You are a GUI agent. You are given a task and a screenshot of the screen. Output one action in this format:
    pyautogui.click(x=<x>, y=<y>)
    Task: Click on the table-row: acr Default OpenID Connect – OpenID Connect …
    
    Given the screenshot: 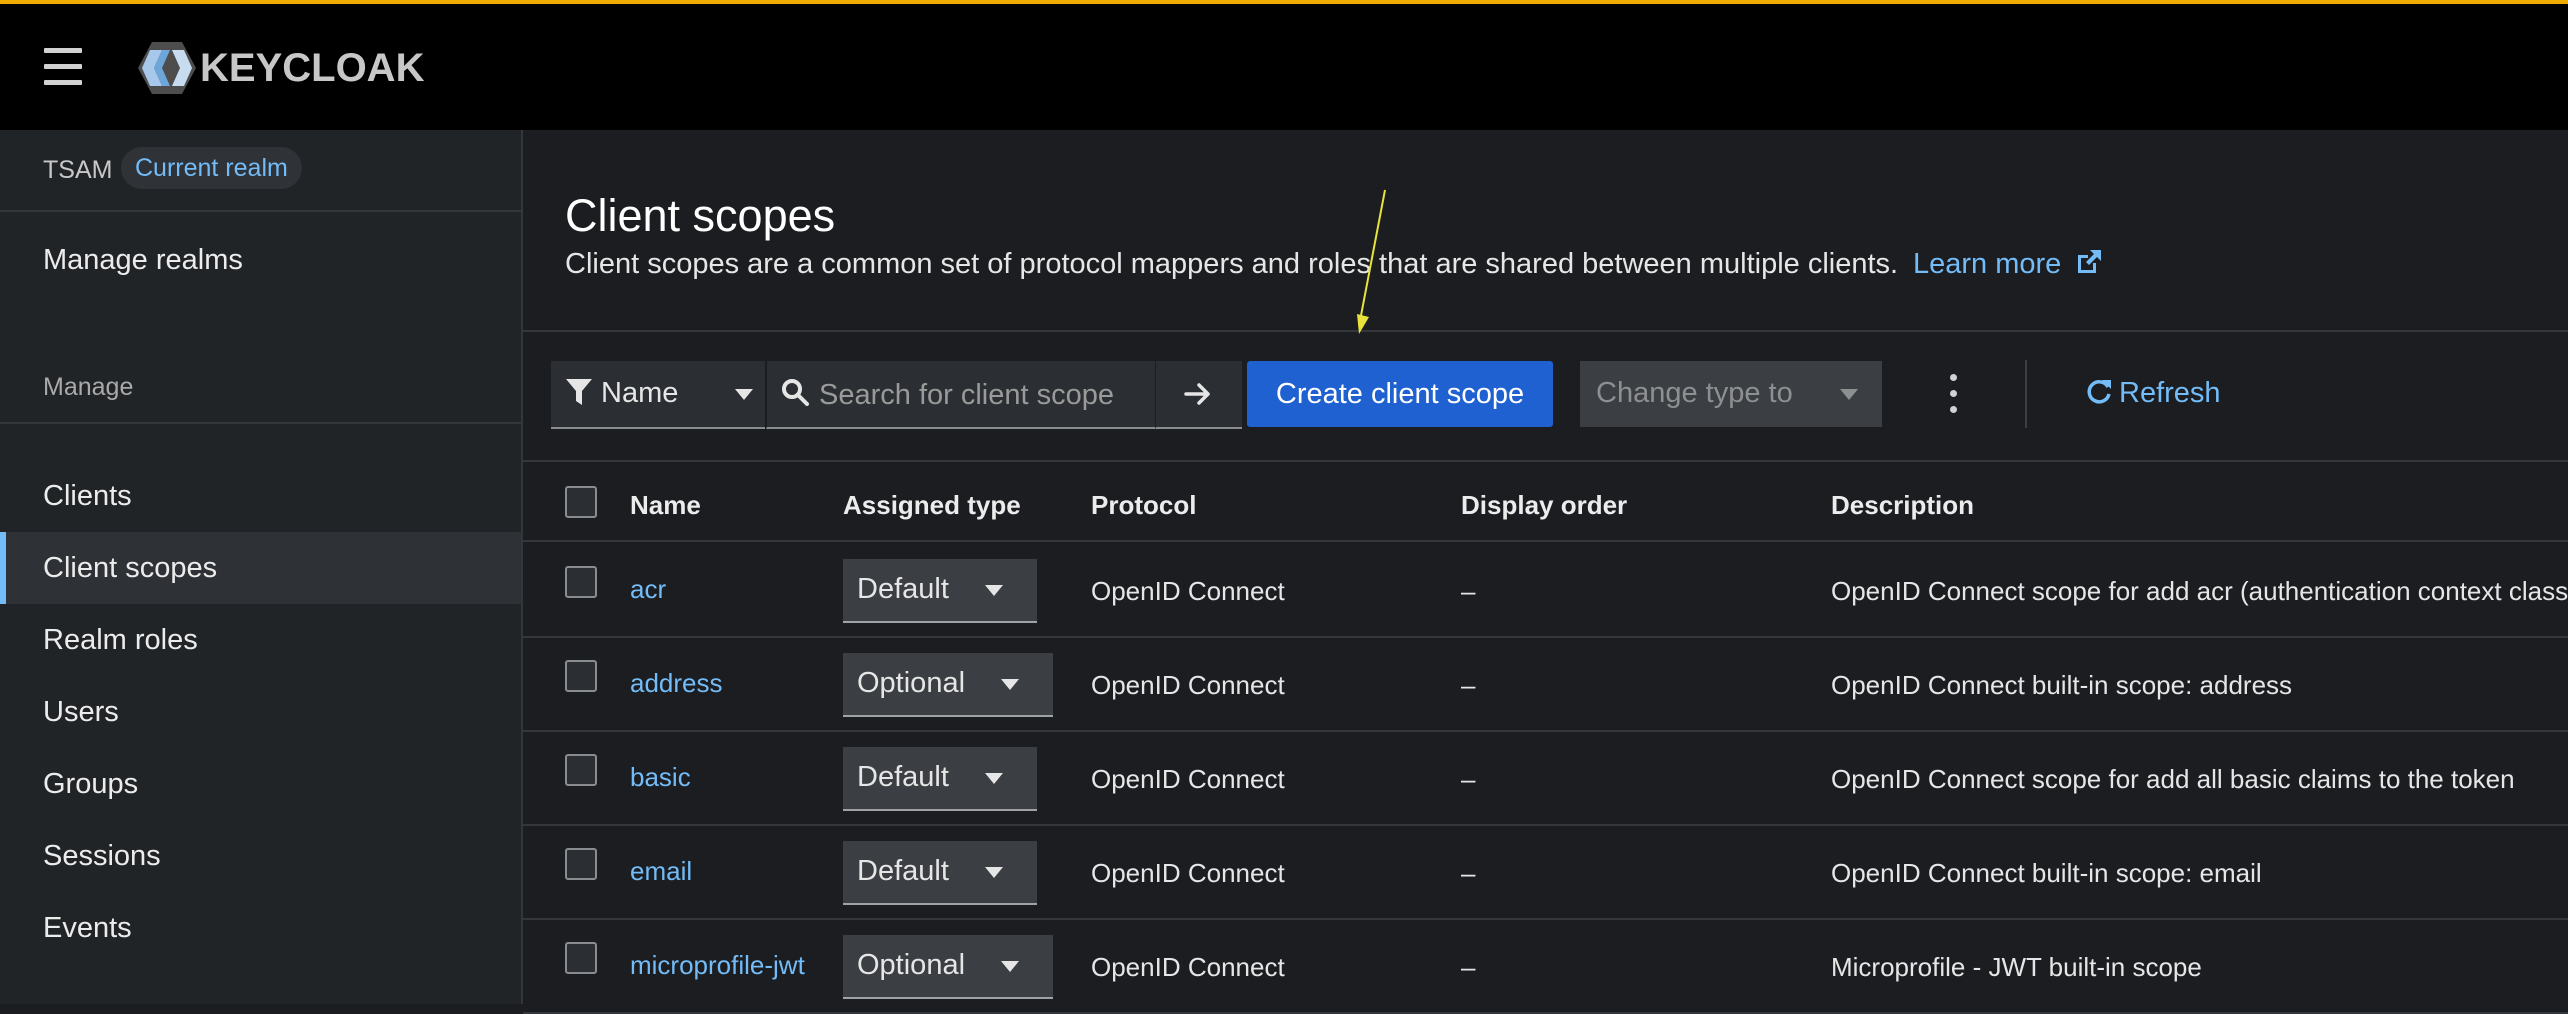 What is the action you would take?
    pyautogui.click(x=1545, y=590)
    